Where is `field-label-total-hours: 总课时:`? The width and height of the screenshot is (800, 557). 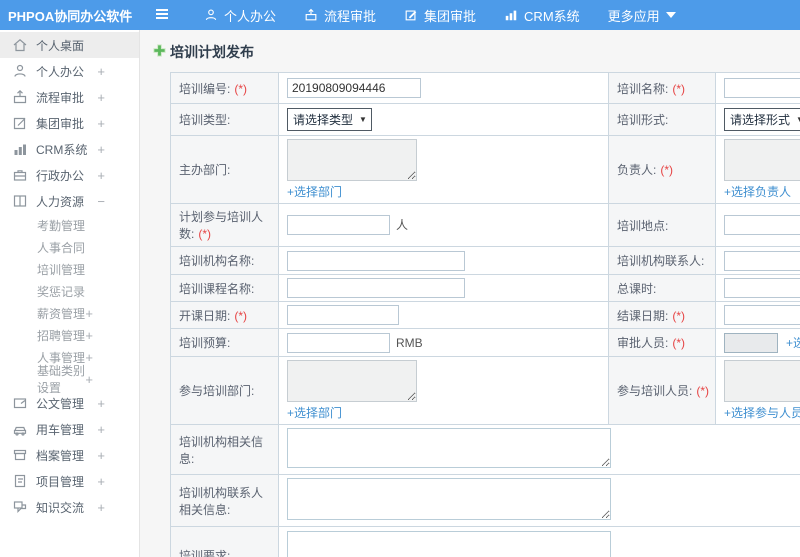 field-label-total-hours: 总课时: is located at coordinates (662, 288).